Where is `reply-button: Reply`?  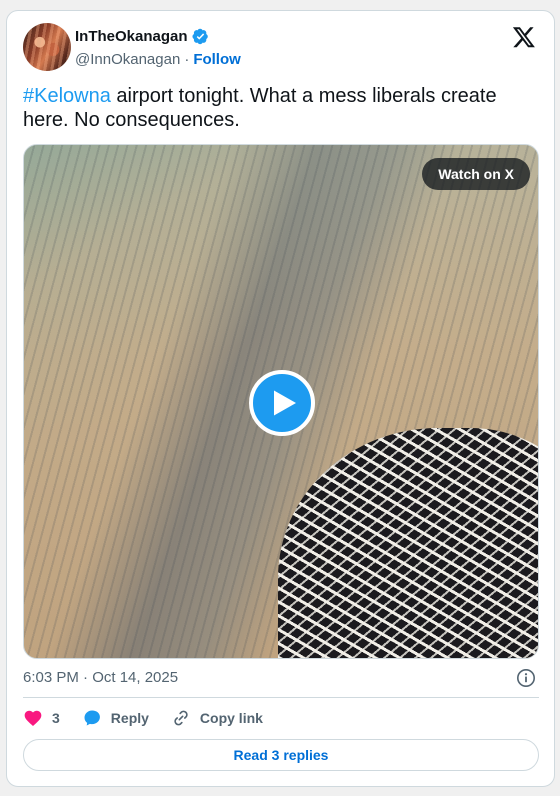 reply-button: Reply is located at coordinates (115, 718).